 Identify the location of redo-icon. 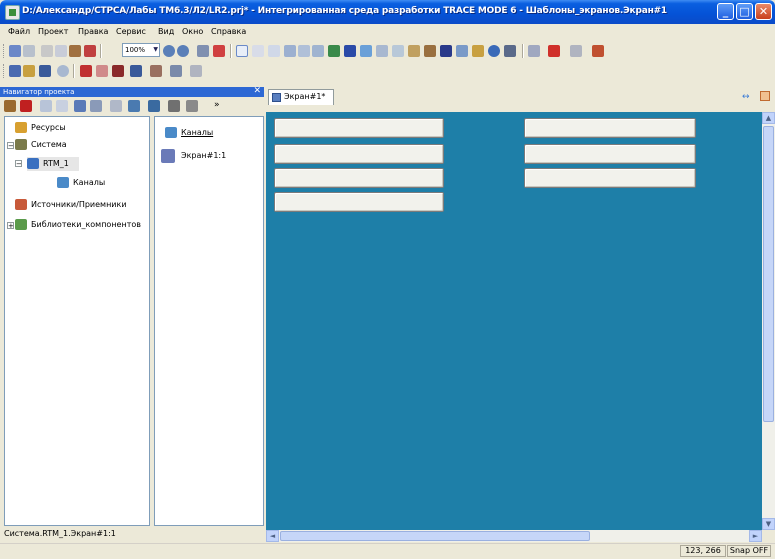
(29, 51).